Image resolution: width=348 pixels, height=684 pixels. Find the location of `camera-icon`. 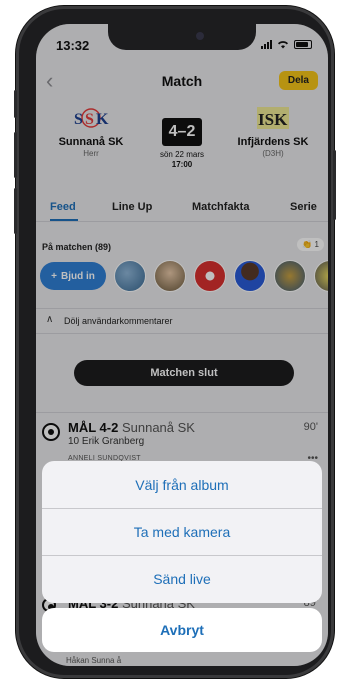

camera-icon is located at coordinates (200, 36).